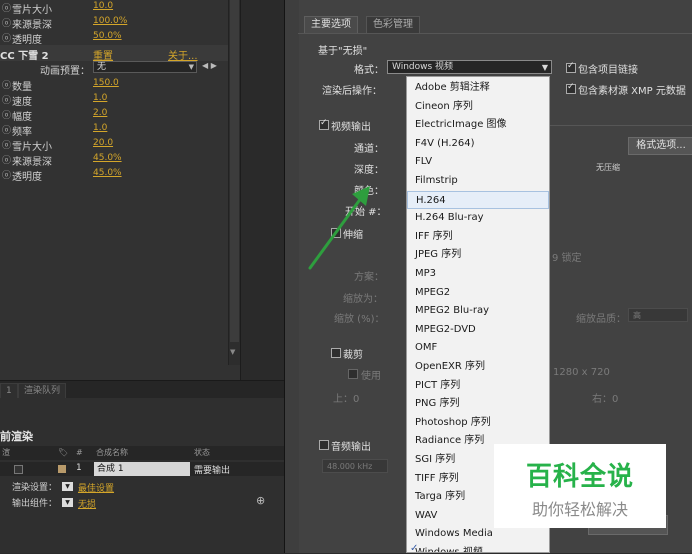 The height and width of the screenshot is (554, 692). What do you see at coordinates (96, 487) in the screenshot?
I see `render-settings-link: 最佳设置` at bounding box center [96, 487].